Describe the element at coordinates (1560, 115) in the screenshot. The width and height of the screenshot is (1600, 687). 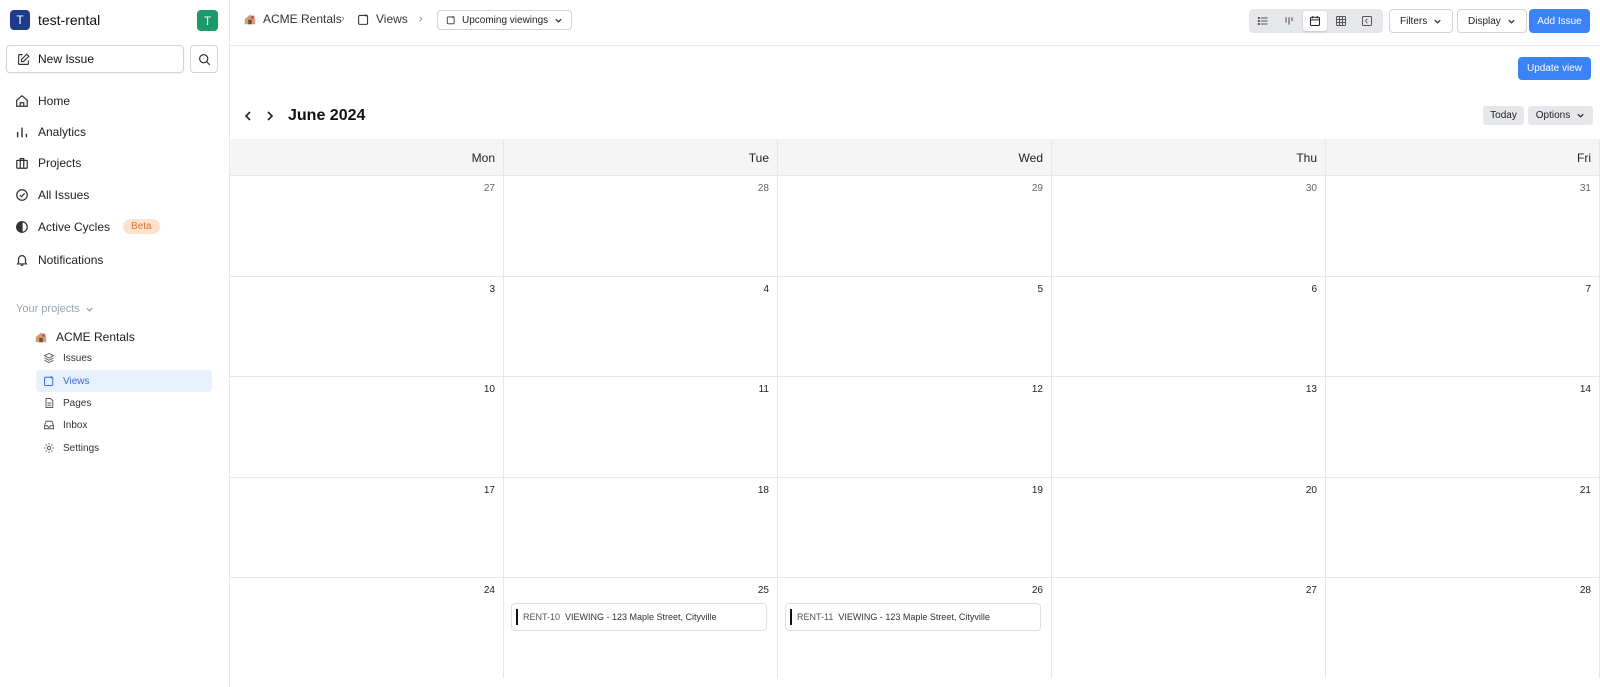
I see `options-dropdown: Options` at that location.